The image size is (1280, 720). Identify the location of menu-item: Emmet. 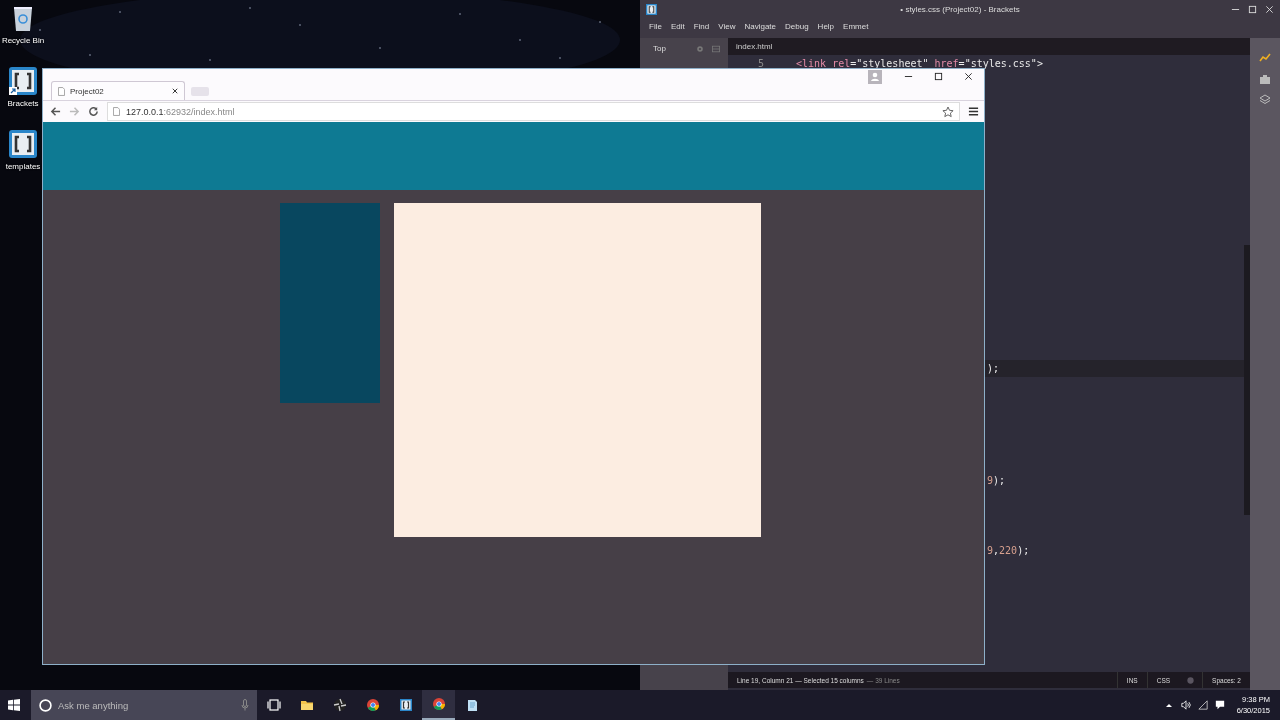
(856, 26).